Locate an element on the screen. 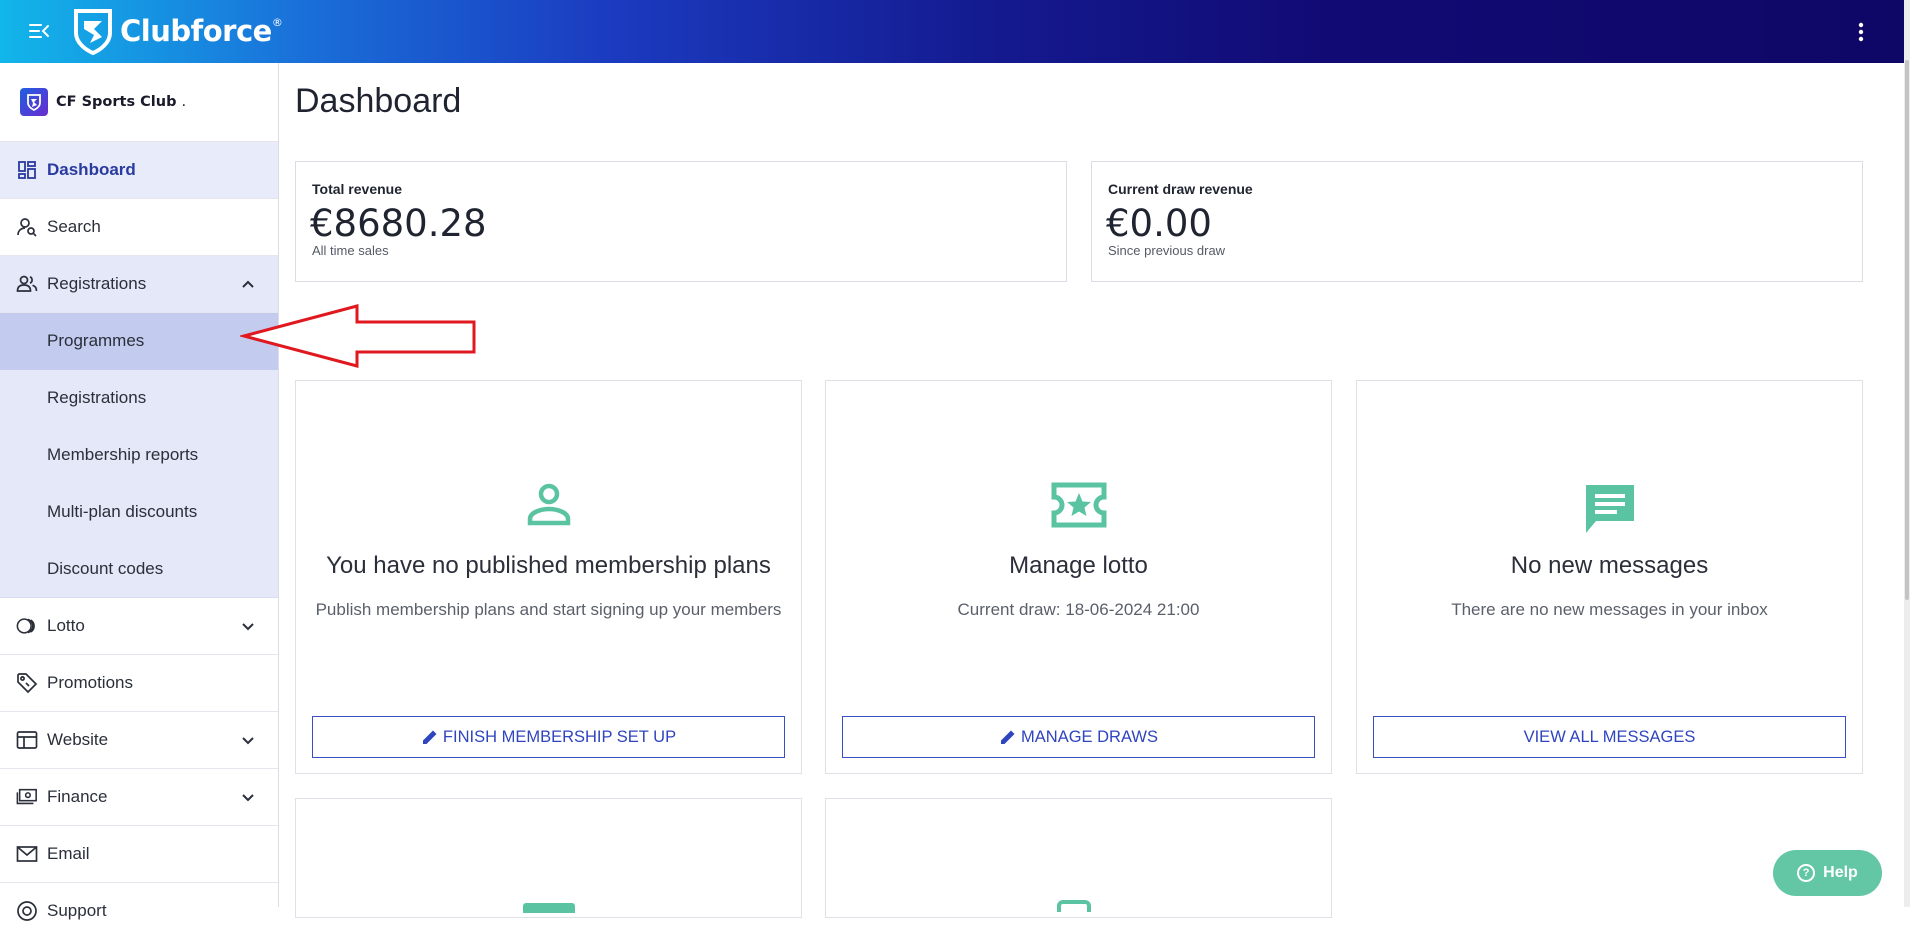 Image resolution: width=1910 pixels, height=940 pixels. stat-sublabel: Since previous draw is located at coordinates (1167, 250).